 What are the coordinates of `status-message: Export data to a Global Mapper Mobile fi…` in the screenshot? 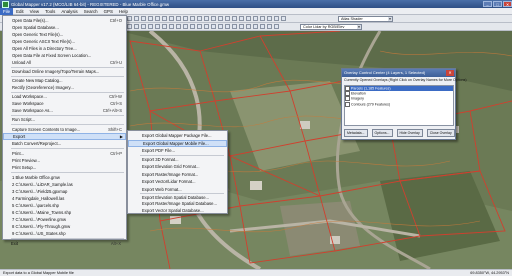 It's located at (38, 273).